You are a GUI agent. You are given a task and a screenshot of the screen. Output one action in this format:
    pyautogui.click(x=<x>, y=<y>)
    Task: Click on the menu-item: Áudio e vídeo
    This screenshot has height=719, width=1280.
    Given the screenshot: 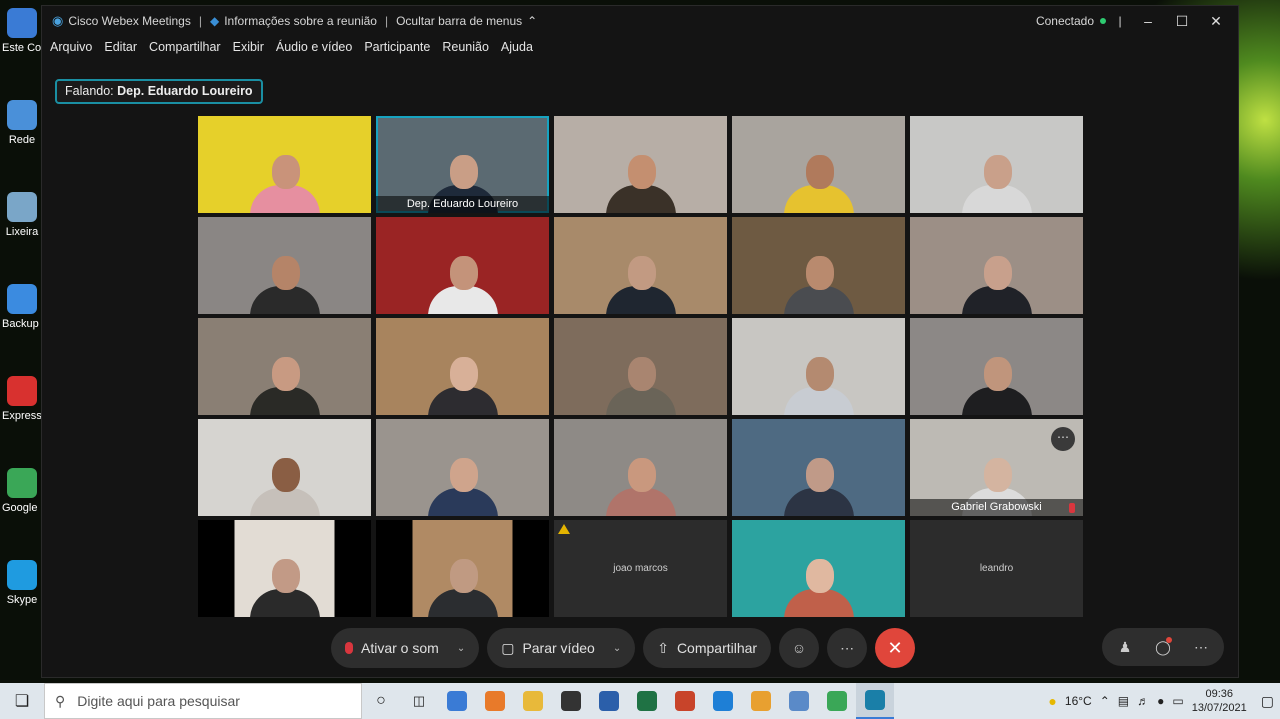 What is the action you would take?
    pyautogui.click(x=314, y=51)
    